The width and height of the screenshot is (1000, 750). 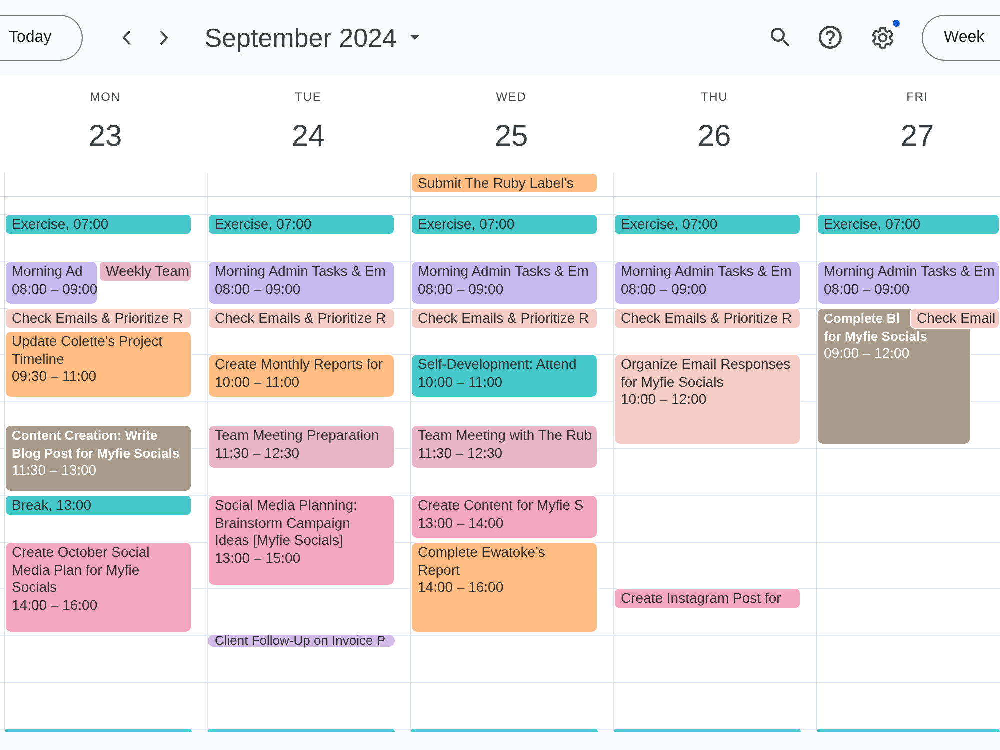 What do you see at coordinates (145, 271) in the screenshot?
I see `event-chip: Weekly Team` at bounding box center [145, 271].